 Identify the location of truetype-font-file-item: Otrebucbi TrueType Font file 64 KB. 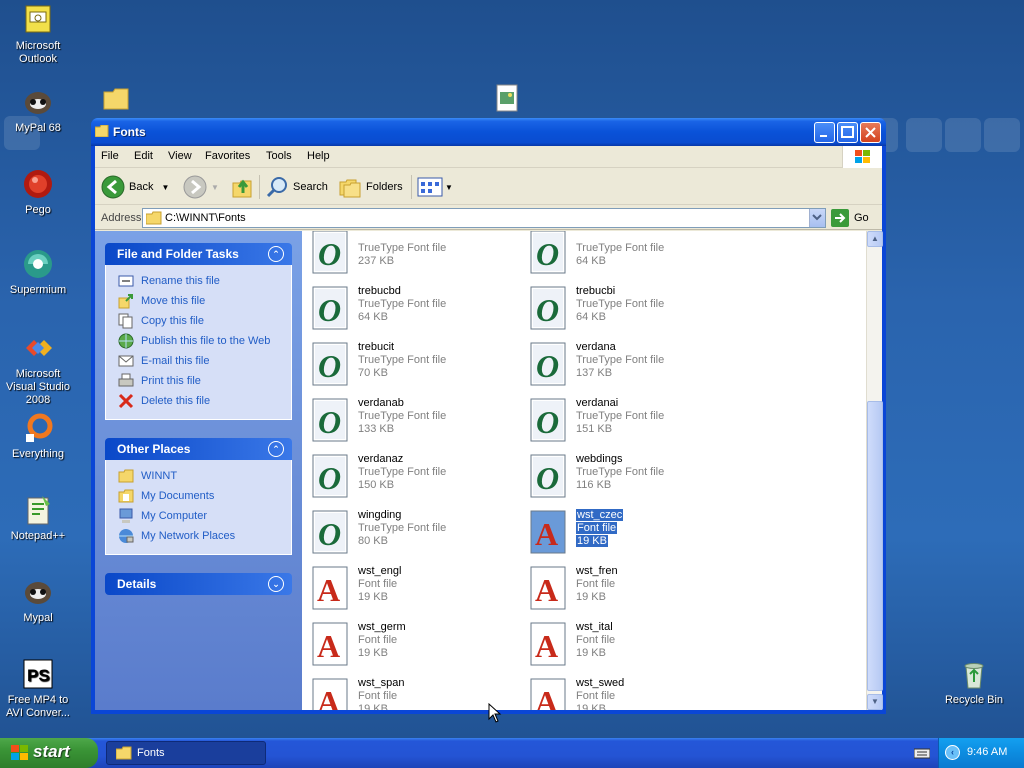
(631, 308).